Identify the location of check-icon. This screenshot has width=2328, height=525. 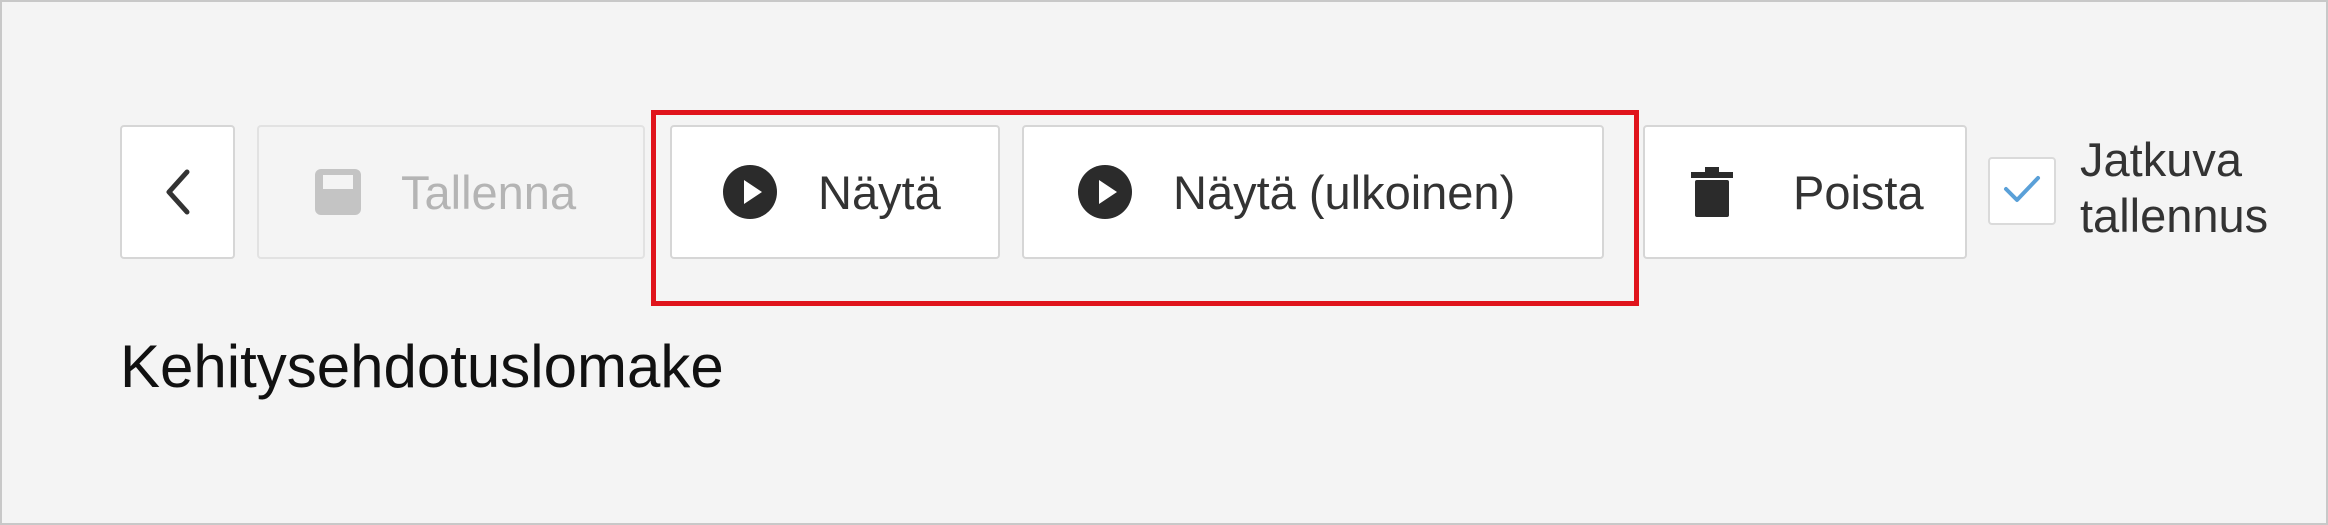
(2022, 191).